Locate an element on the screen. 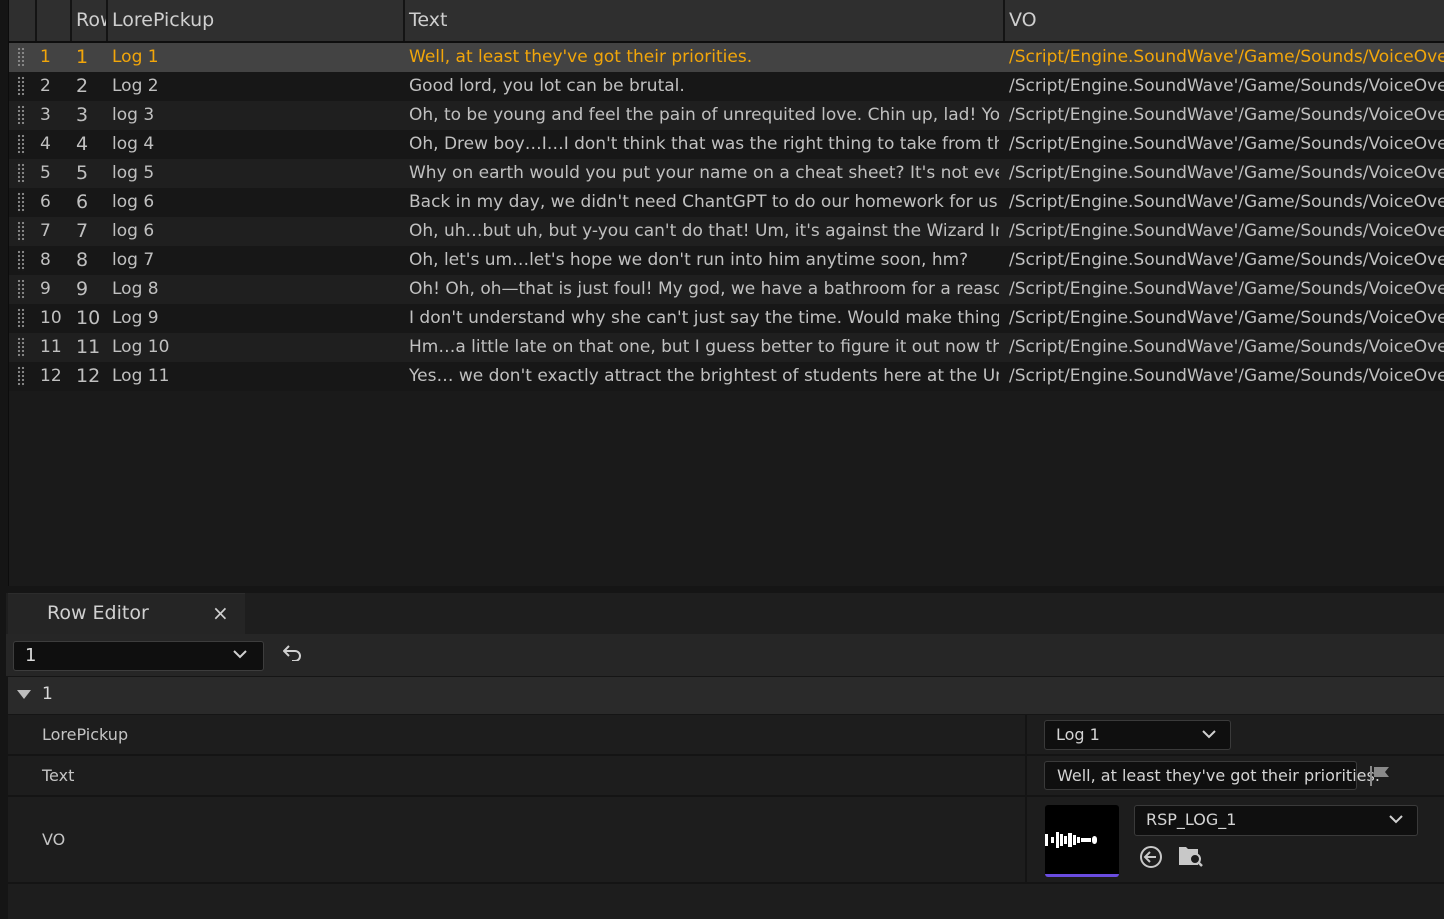 The width and height of the screenshot is (1444, 919). triangle-down-icon is located at coordinates (24, 694).